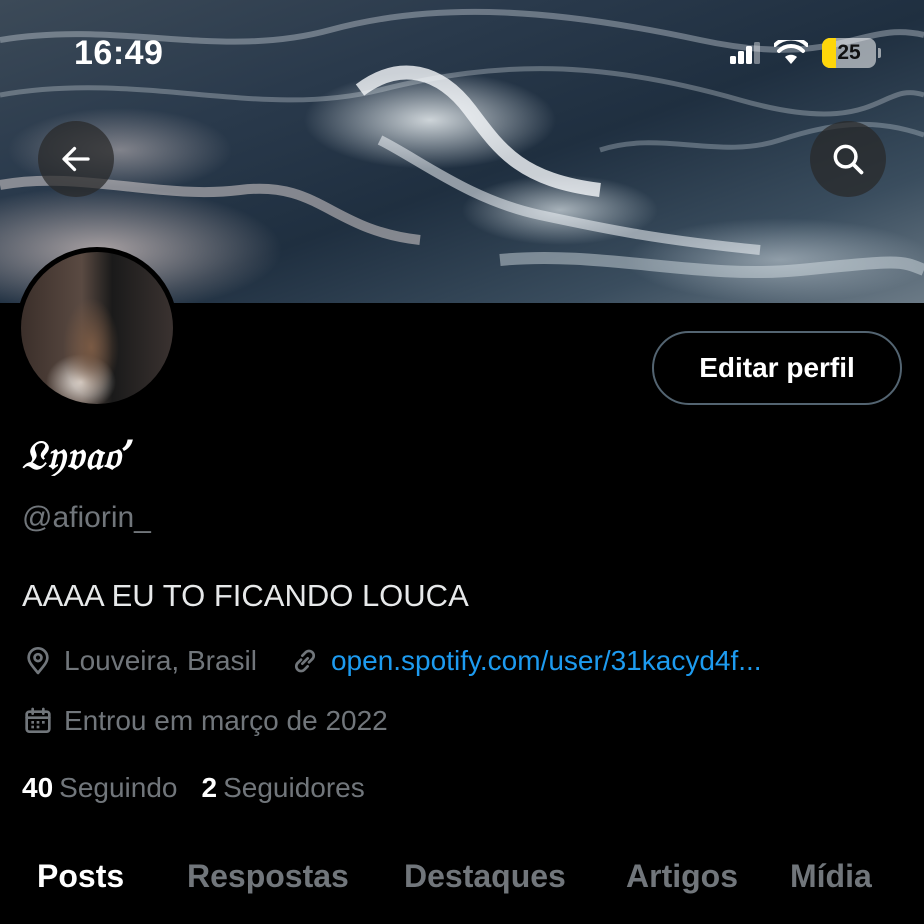  I want to click on search-icon, so click(848, 159).